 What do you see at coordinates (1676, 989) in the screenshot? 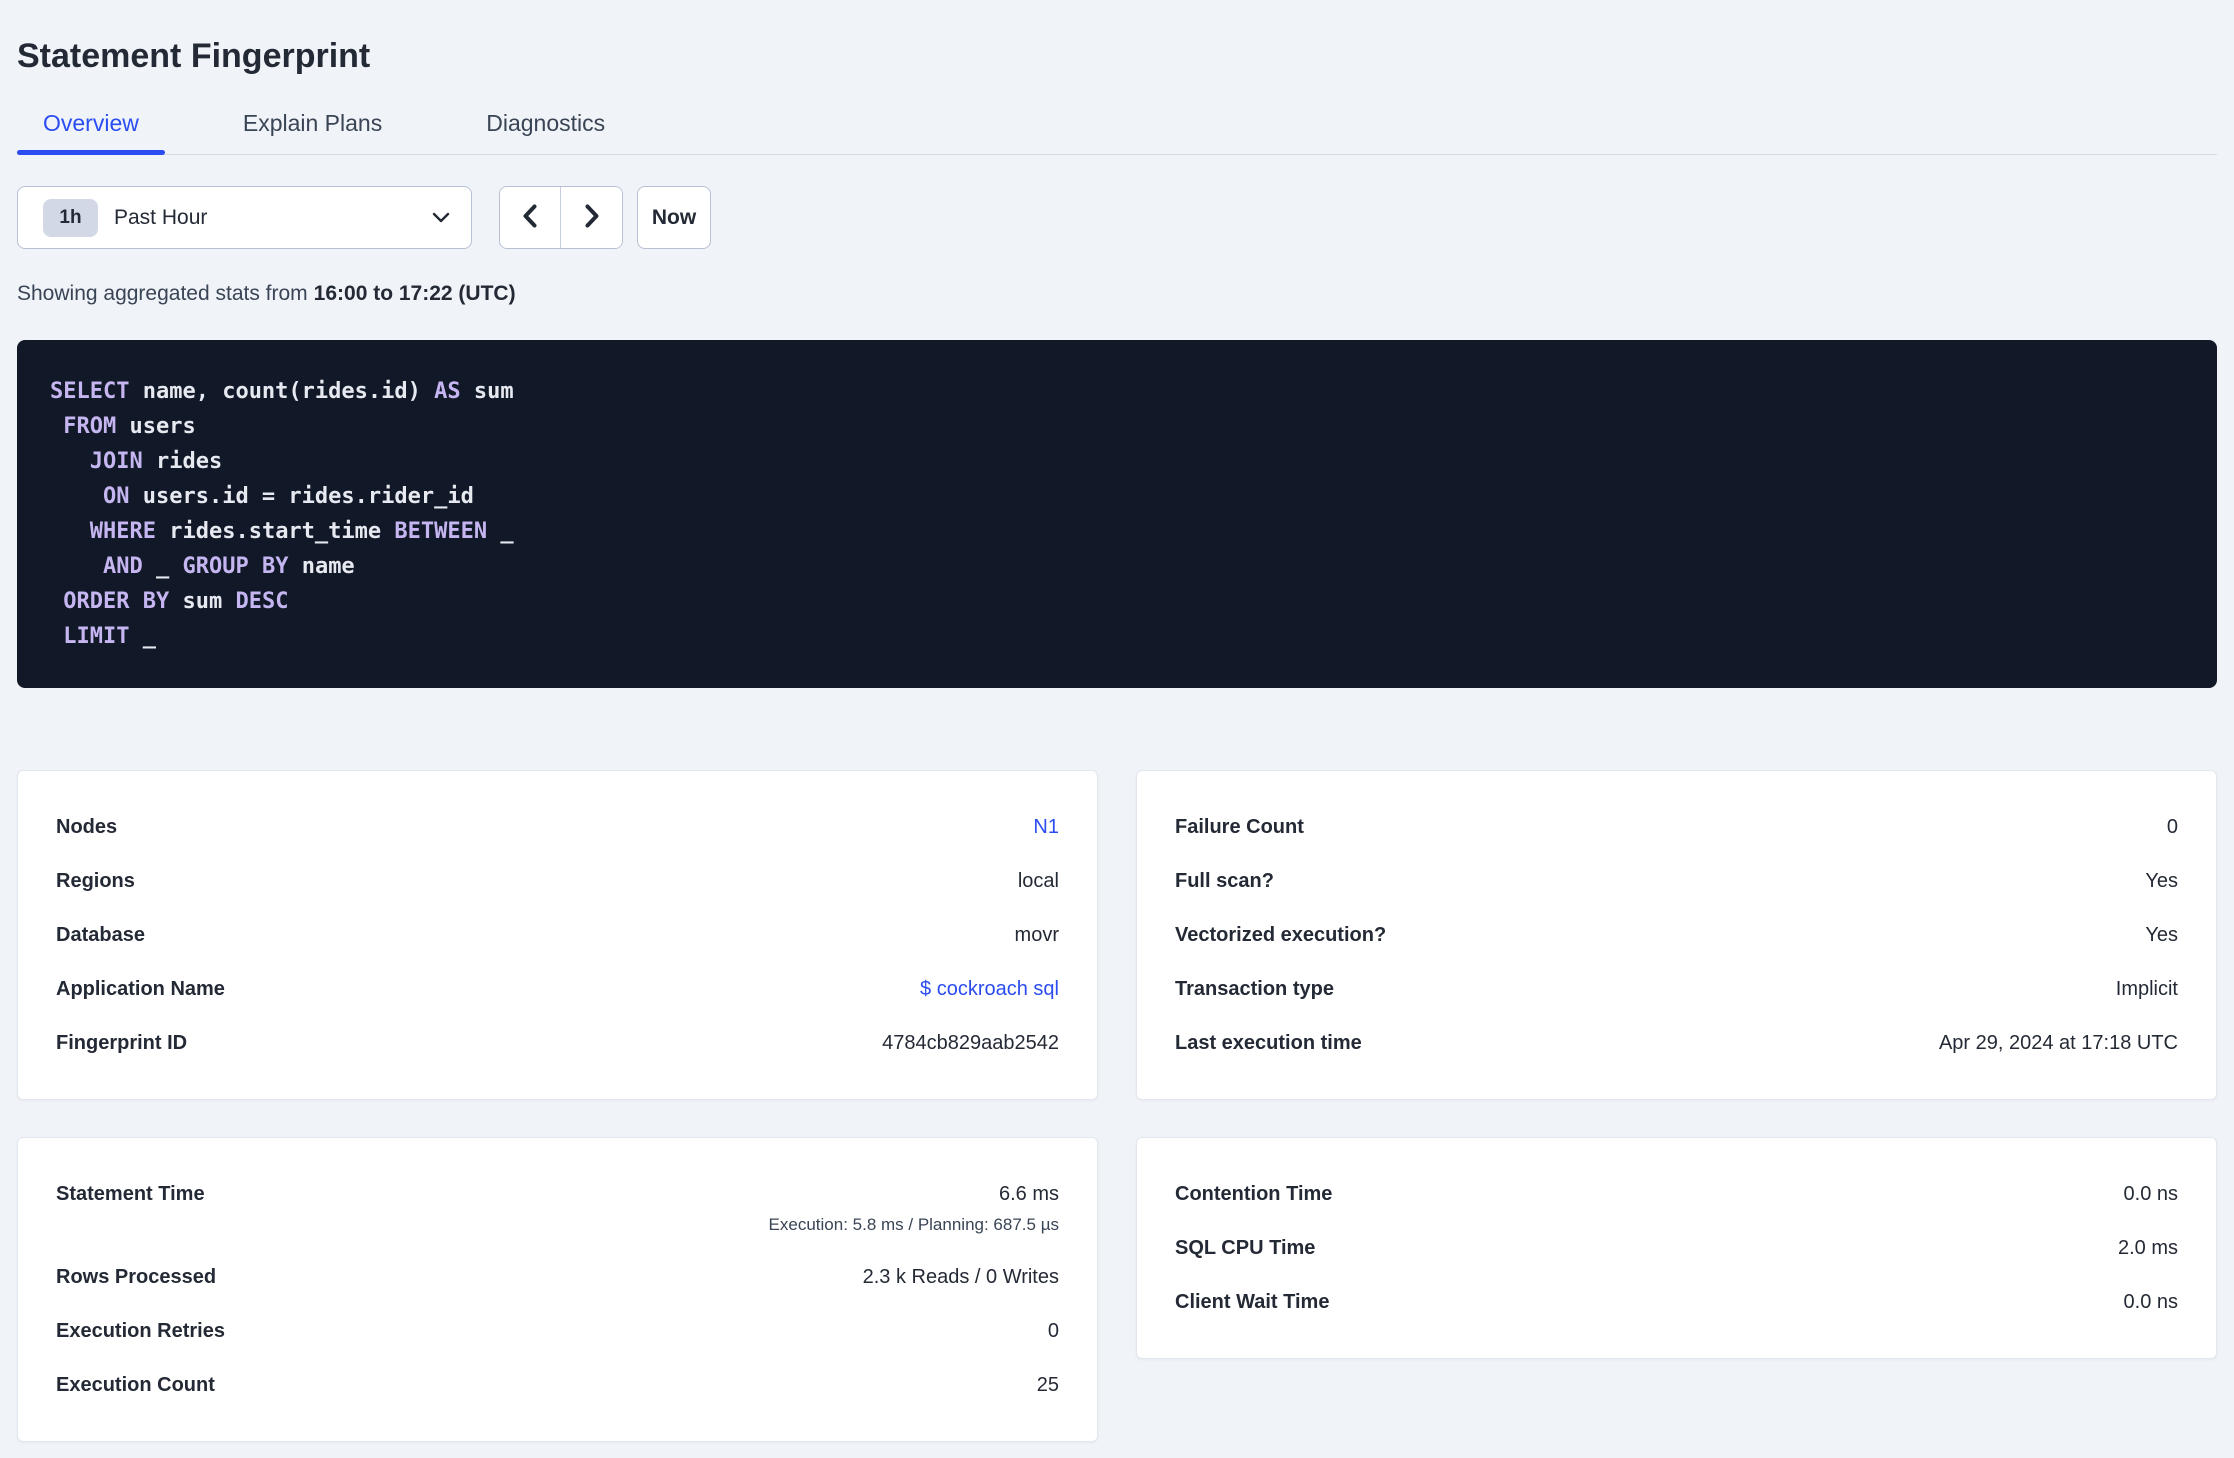
I see `stat-row: Transaction type Implicit` at bounding box center [1676, 989].